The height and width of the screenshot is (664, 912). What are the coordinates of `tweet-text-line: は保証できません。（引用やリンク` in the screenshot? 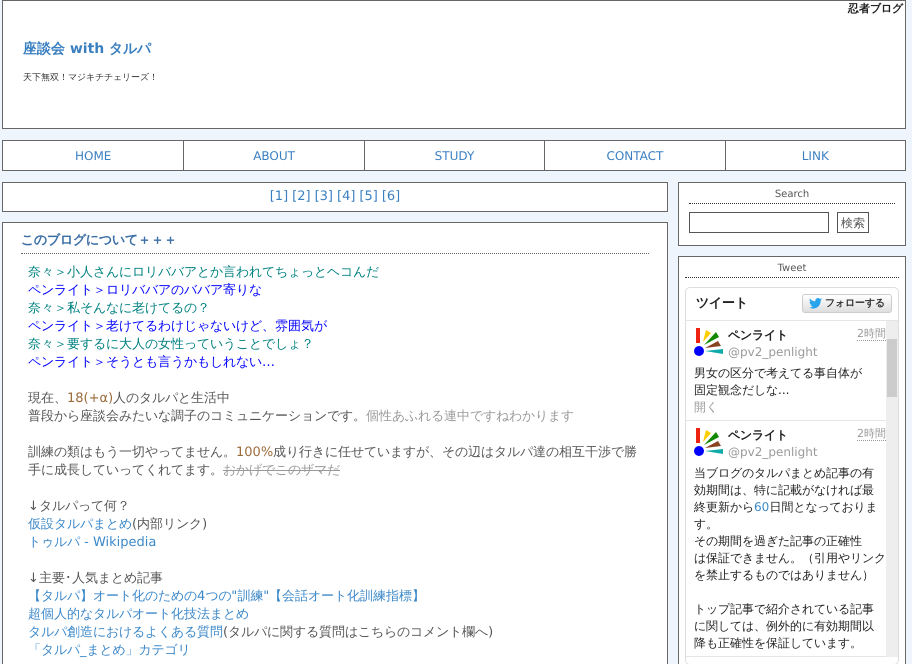 It's located at (790, 558).